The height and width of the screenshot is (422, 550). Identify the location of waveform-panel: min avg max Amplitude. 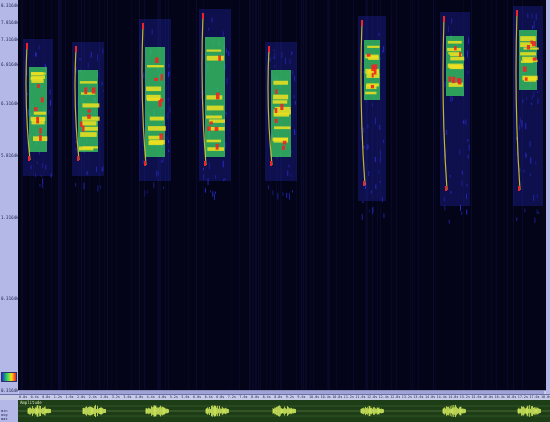
(275, 411).